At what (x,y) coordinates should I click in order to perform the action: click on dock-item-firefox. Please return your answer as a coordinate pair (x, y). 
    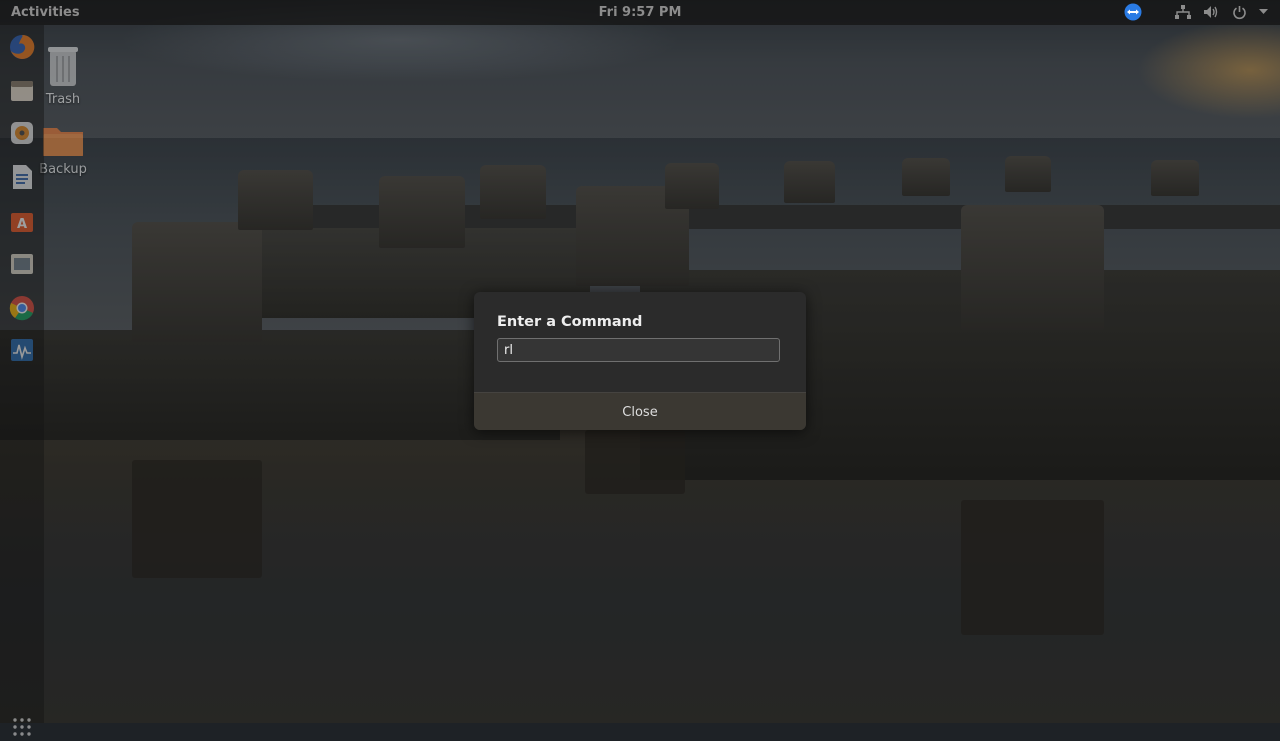
    Looking at the image, I should click on (22, 47).